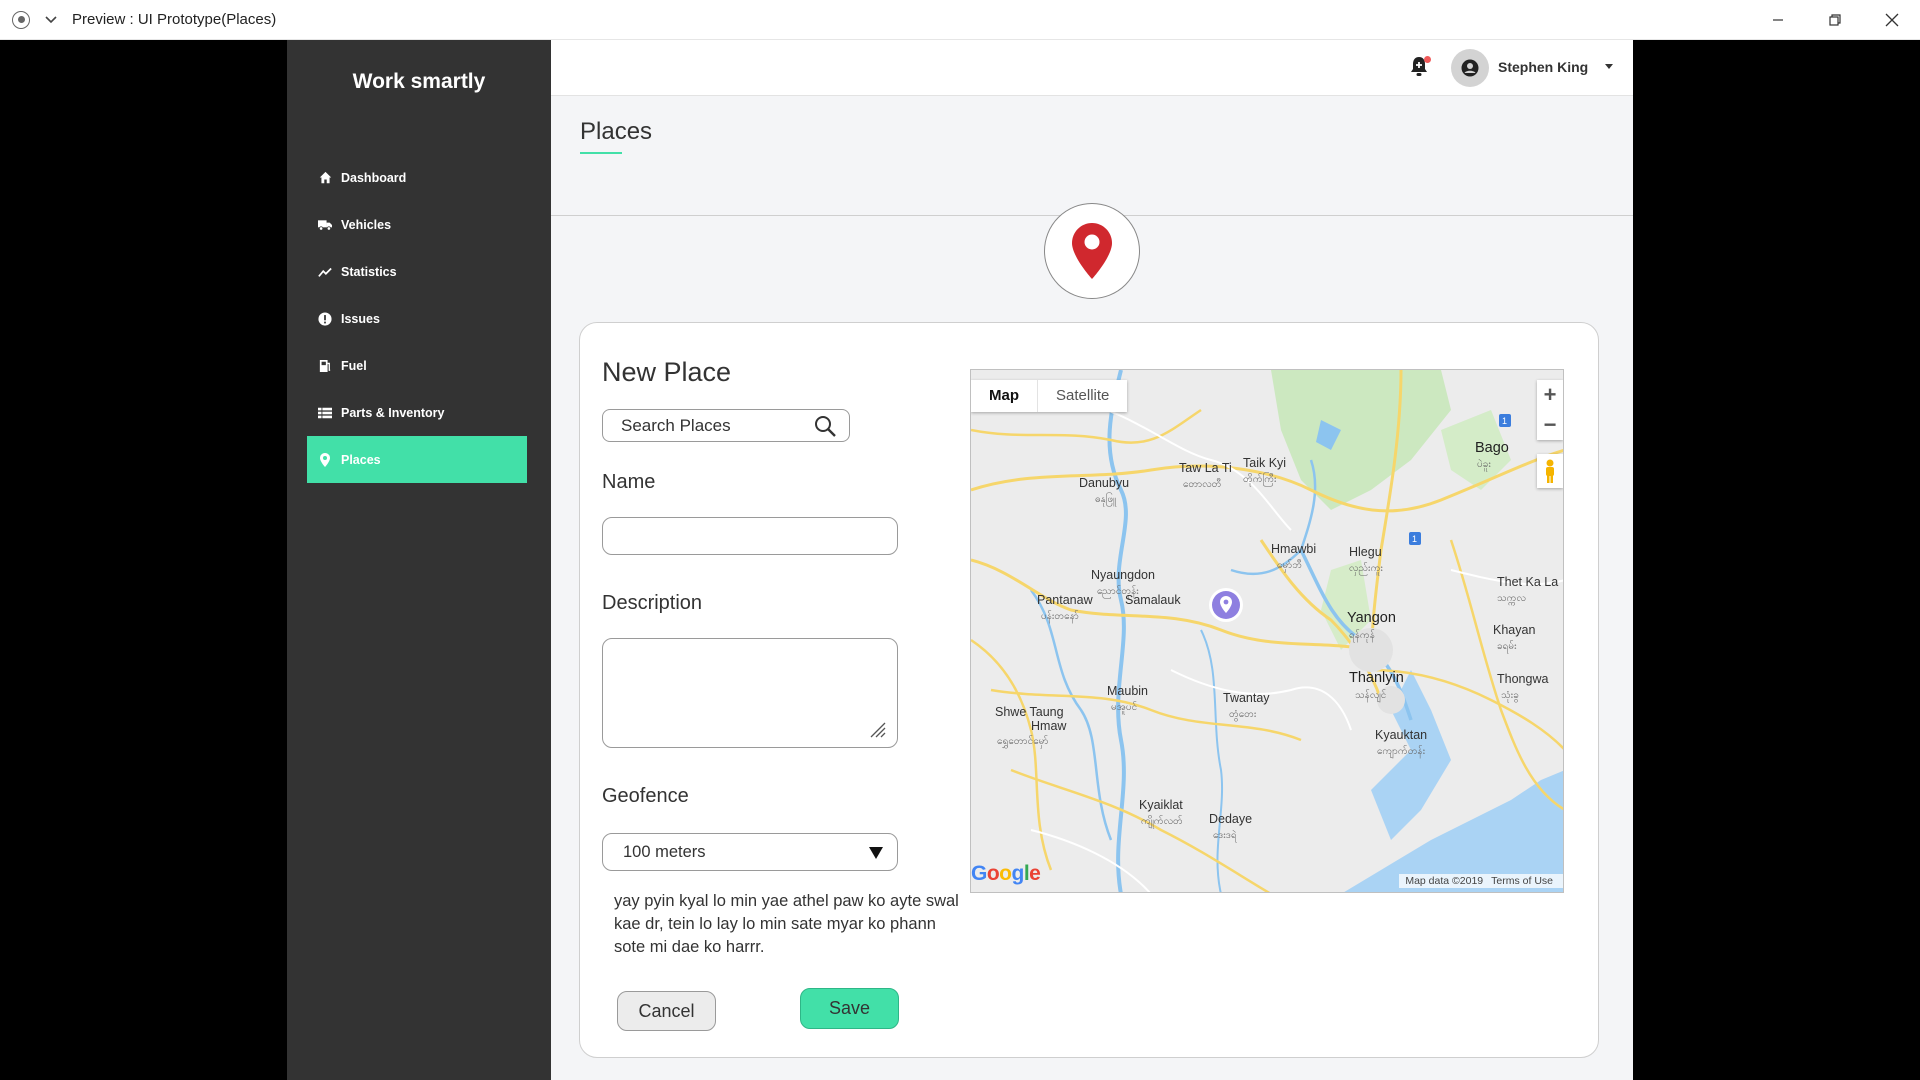  I want to click on app-record-icon, so click(21, 19).